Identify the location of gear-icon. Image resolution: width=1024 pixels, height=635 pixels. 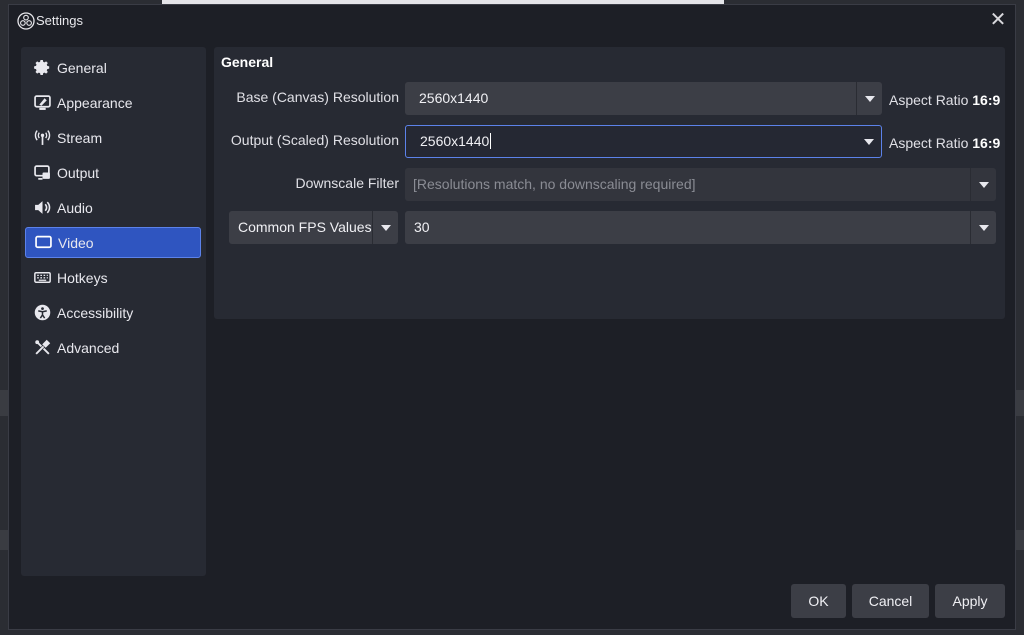
(42, 68).